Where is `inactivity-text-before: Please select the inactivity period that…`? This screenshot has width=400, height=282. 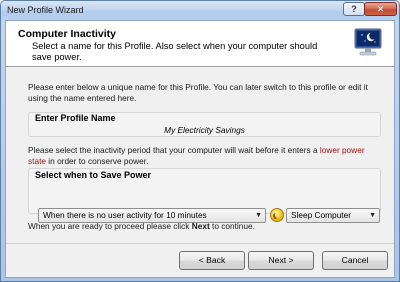
inactivity-text-before: Please select the inactivity period that… is located at coordinates (174, 150).